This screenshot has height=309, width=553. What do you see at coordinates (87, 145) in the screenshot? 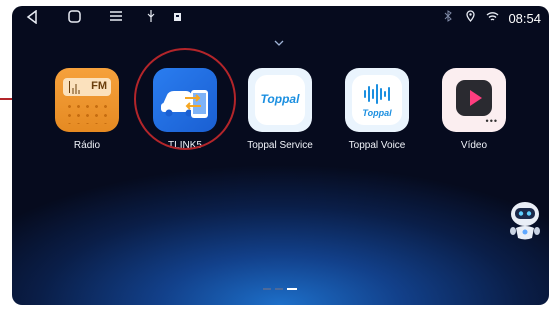
I see `app-label: Rádio` at bounding box center [87, 145].